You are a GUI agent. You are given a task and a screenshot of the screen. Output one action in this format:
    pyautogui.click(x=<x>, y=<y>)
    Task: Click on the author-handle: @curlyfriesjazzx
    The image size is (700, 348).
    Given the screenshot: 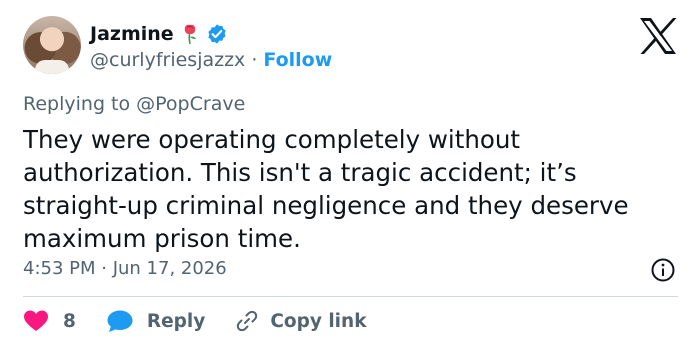 What is the action you would take?
    pyautogui.click(x=167, y=60)
    